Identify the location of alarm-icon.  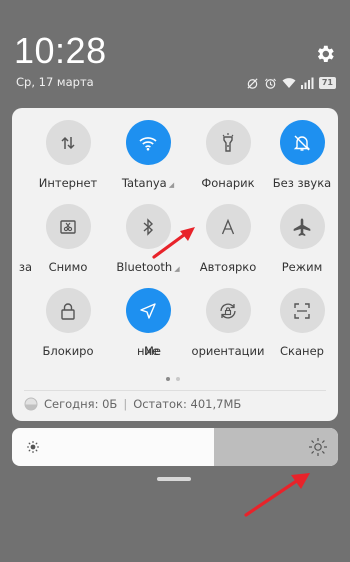
(270, 83).